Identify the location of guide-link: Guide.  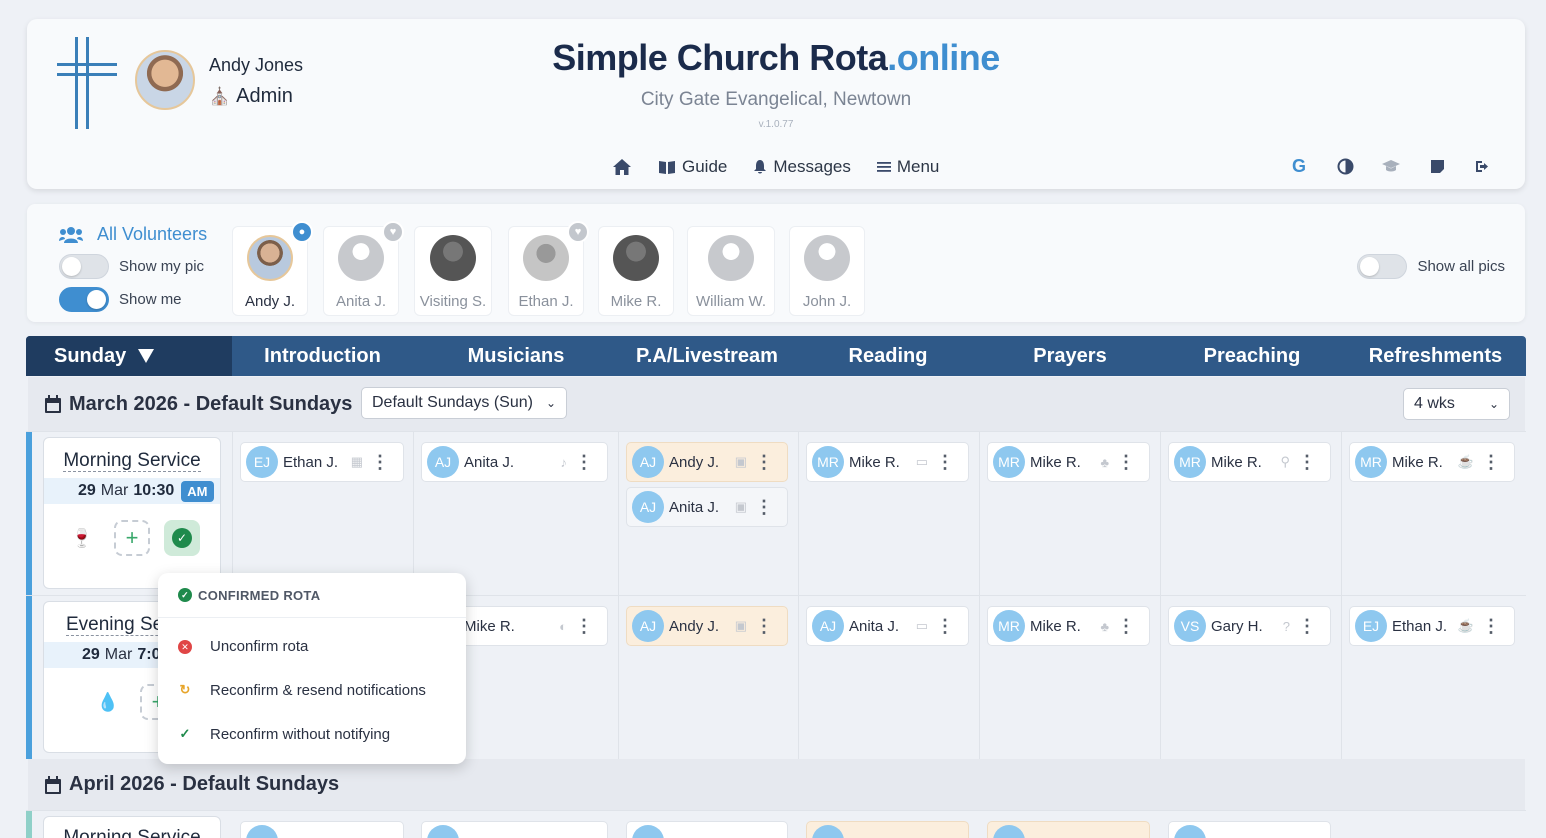
(692, 167).